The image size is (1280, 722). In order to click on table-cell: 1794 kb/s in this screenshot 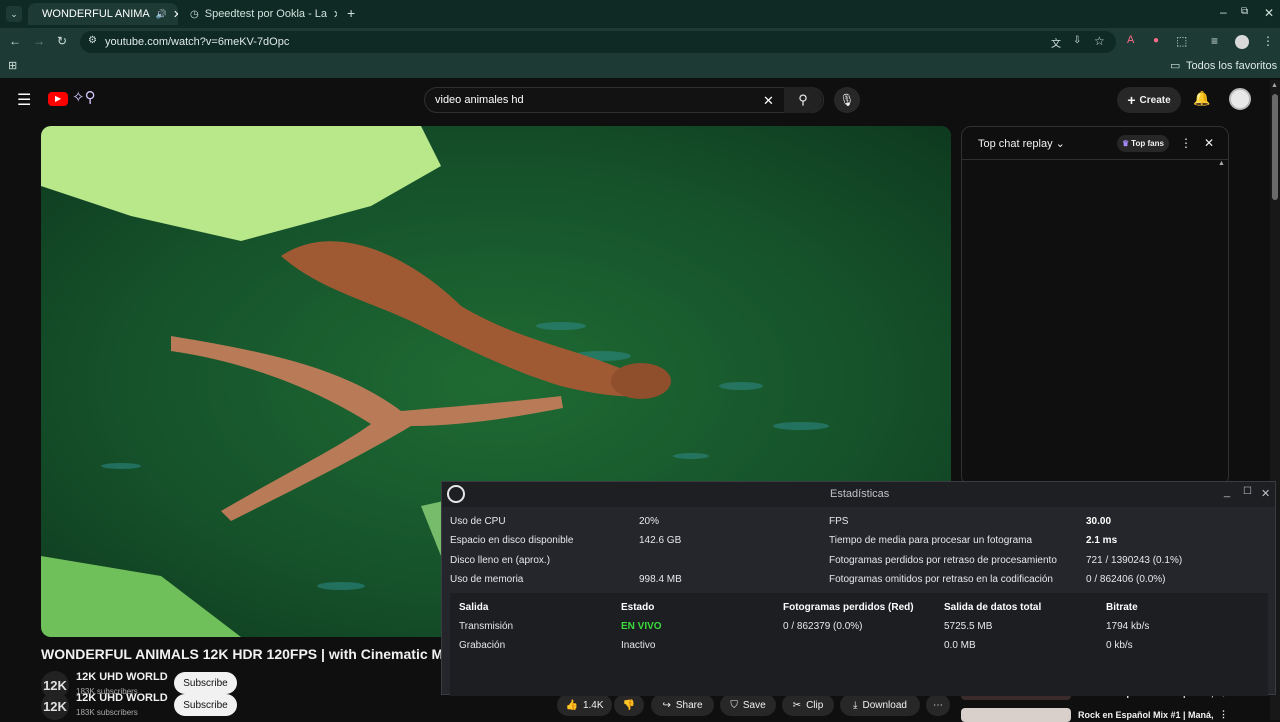, I will do `click(1128, 626)`.